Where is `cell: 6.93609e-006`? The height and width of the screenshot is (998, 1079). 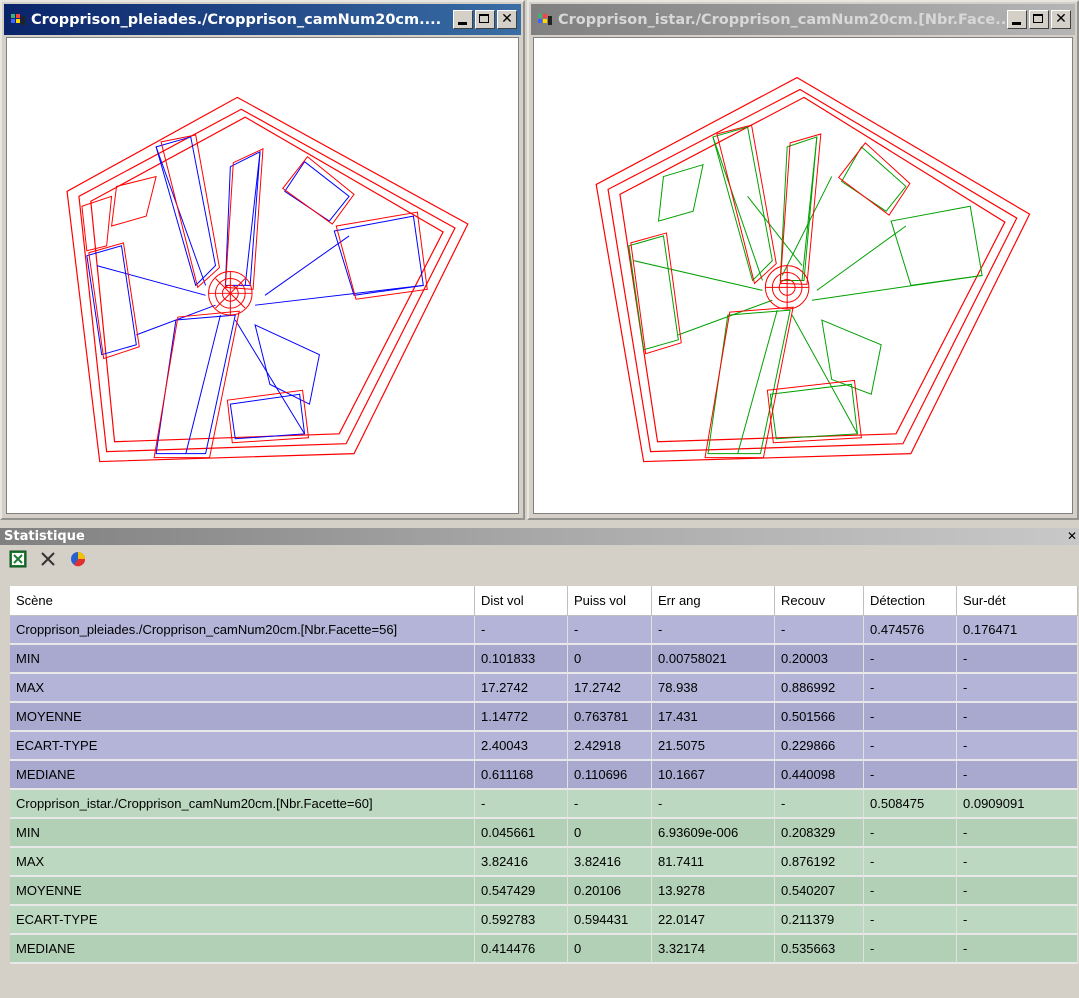
cell: 6.93609e-006 is located at coordinates (713, 833).